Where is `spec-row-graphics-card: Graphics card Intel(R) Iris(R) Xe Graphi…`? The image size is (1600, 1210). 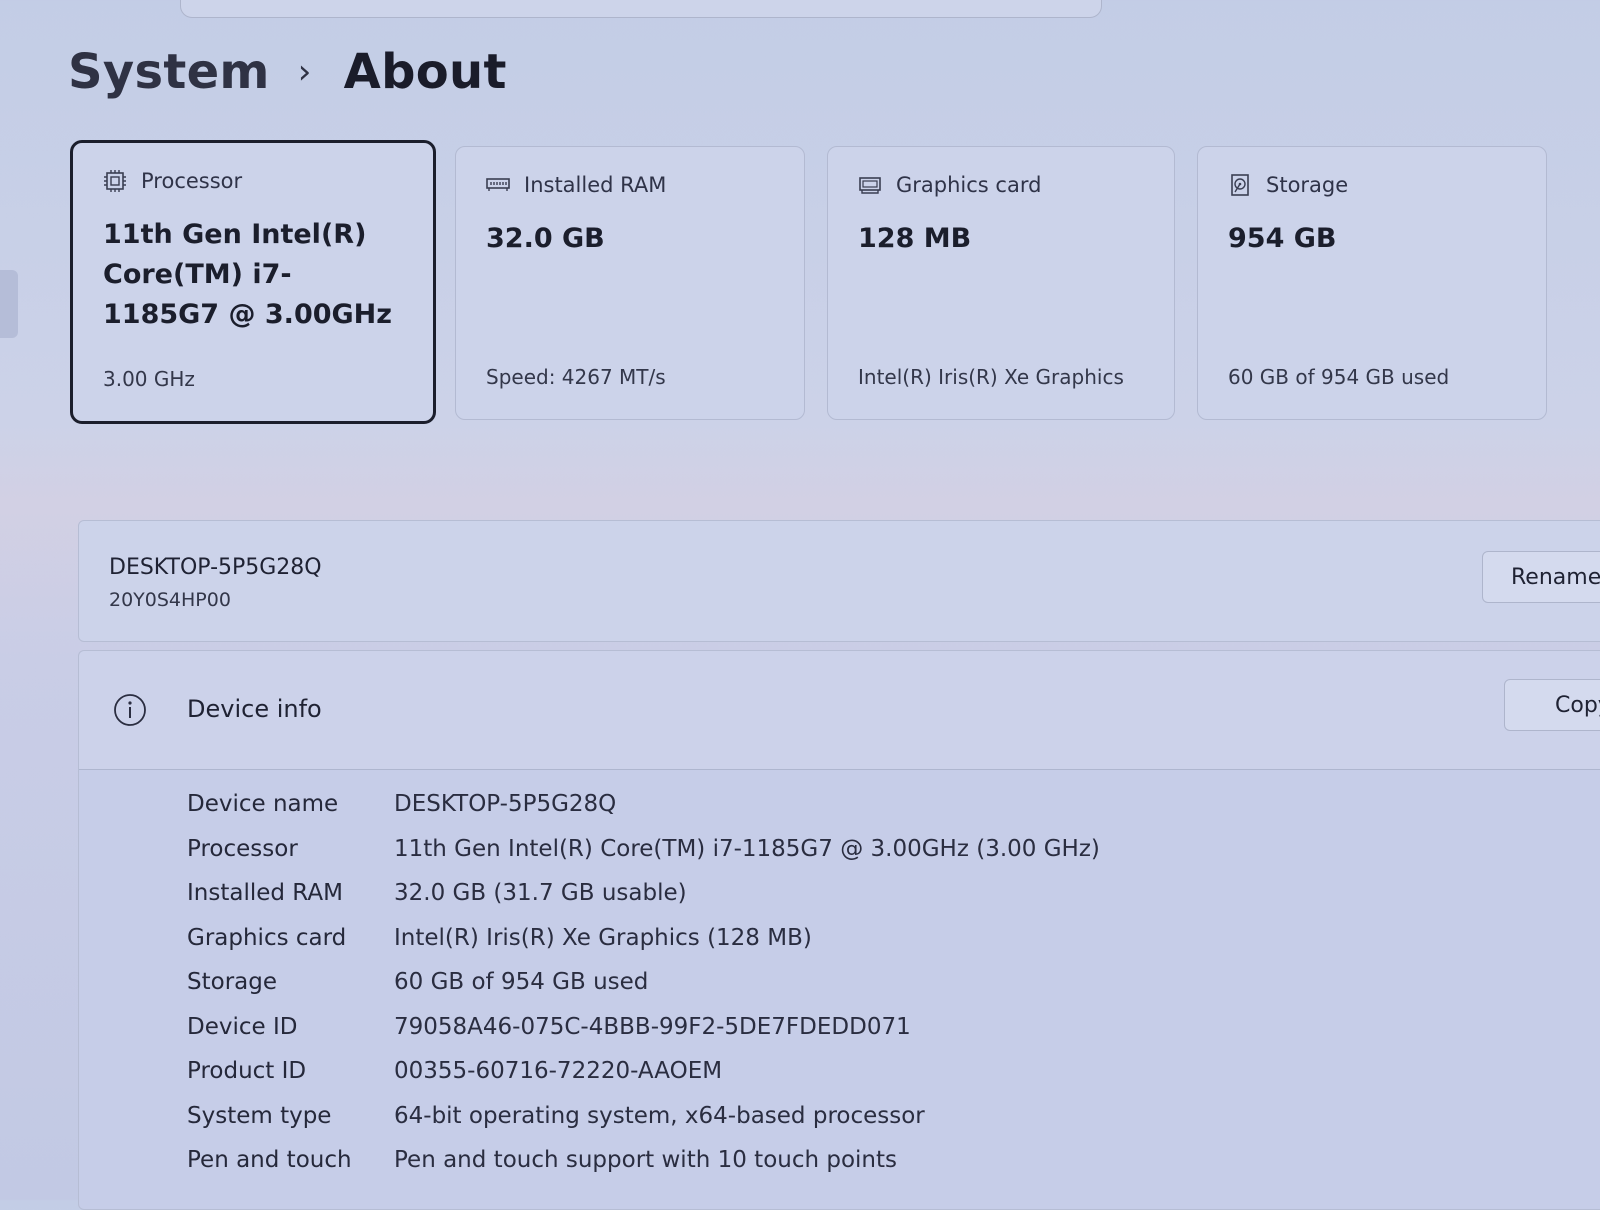
spec-row-graphics-card: Graphics card Intel(R) Iris(R) Xe Graphi… is located at coordinates (643, 947).